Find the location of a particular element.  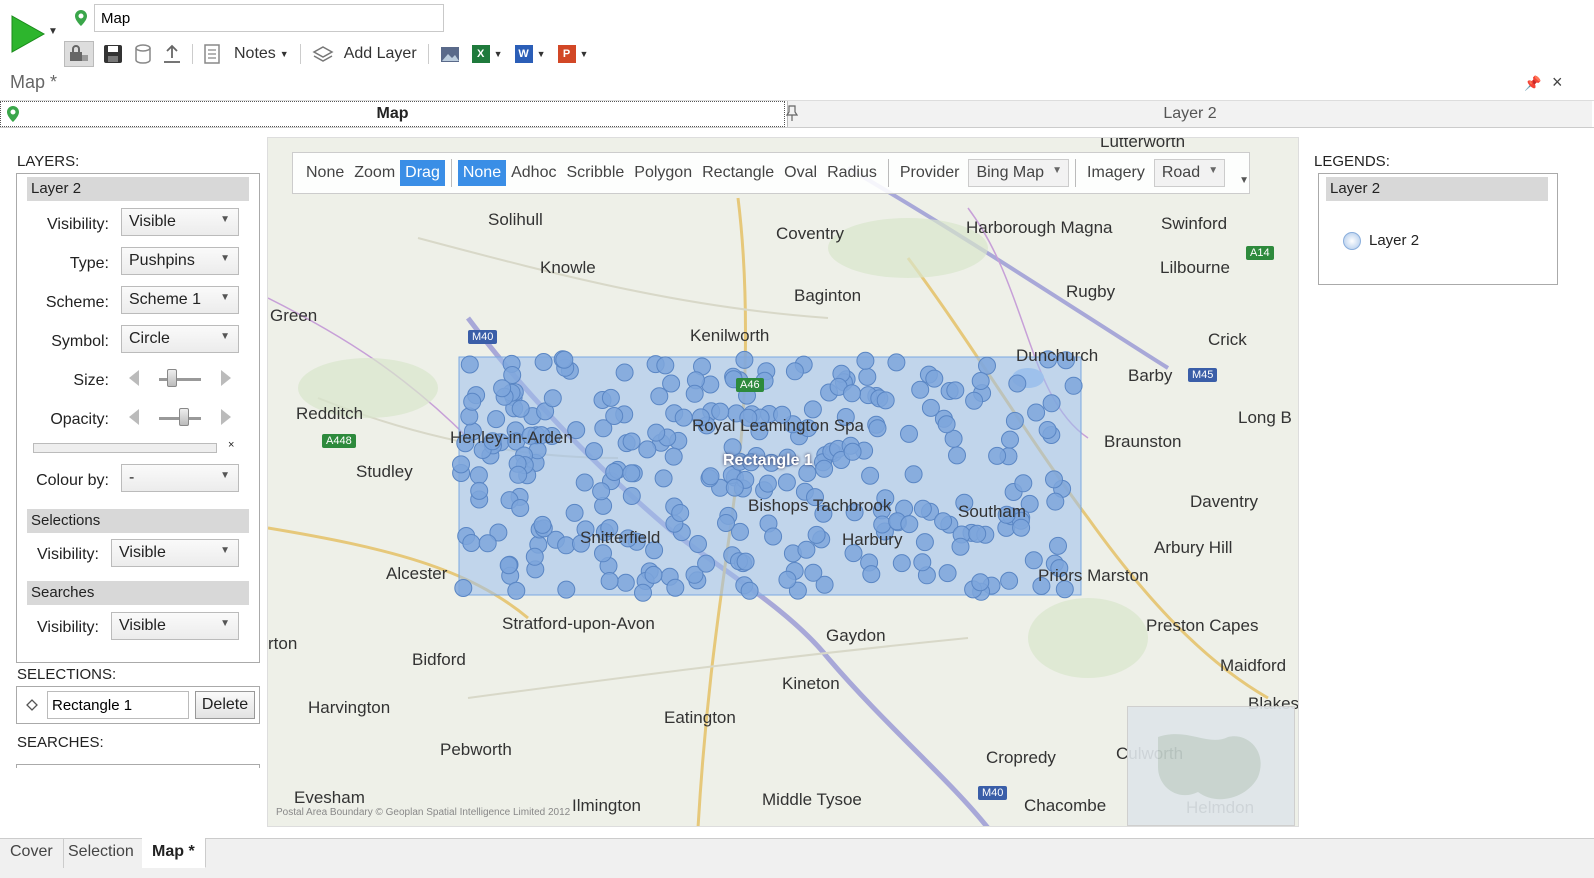

export-image-icon is located at coordinates (450, 54).